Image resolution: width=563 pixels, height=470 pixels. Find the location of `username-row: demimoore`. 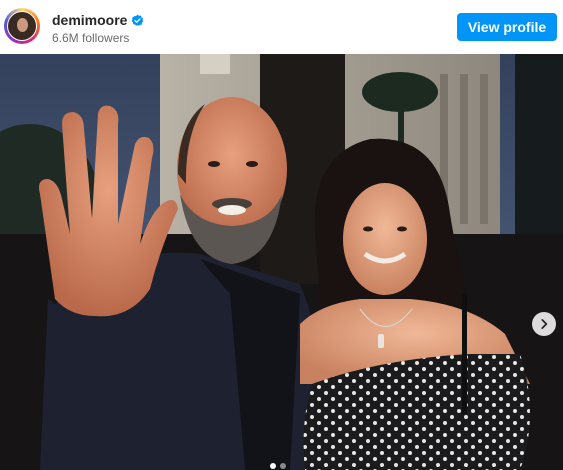

username-row: demimoore is located at coordinates (98, 20).